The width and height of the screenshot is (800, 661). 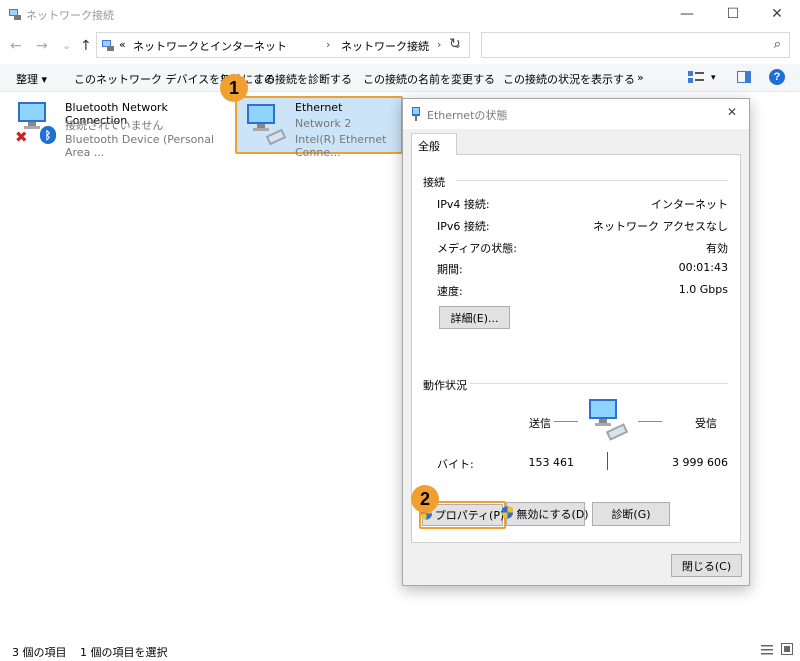 I want to click on tab-general: 全般, so click(x=434, y=144).